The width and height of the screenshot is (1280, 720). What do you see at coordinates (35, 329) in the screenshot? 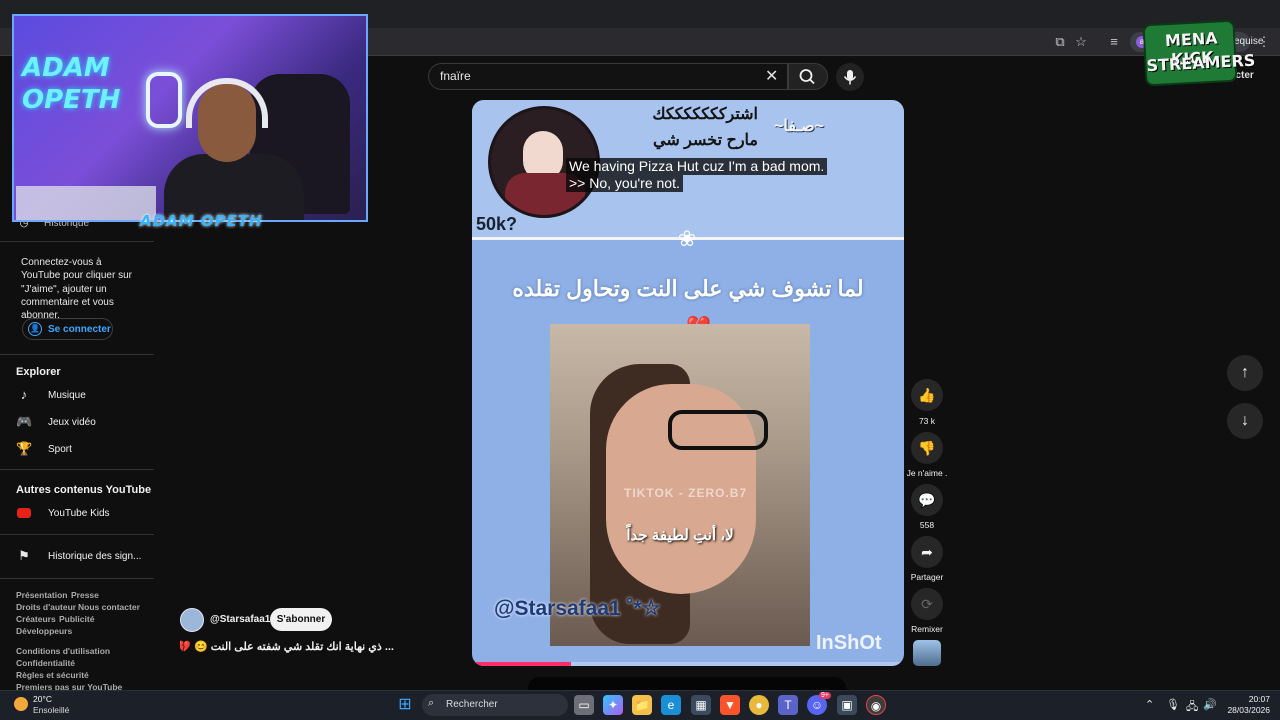
I see `account-circle-icon: 👤` at bounding box center [35, 329].